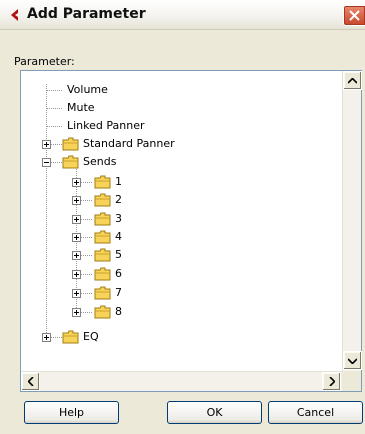 The height and width of the screenshot is (434, 365). What do you see at coordinates (71, 412) in the screenshot?
I see `help-button: Help` at bounding box center [71, 412].